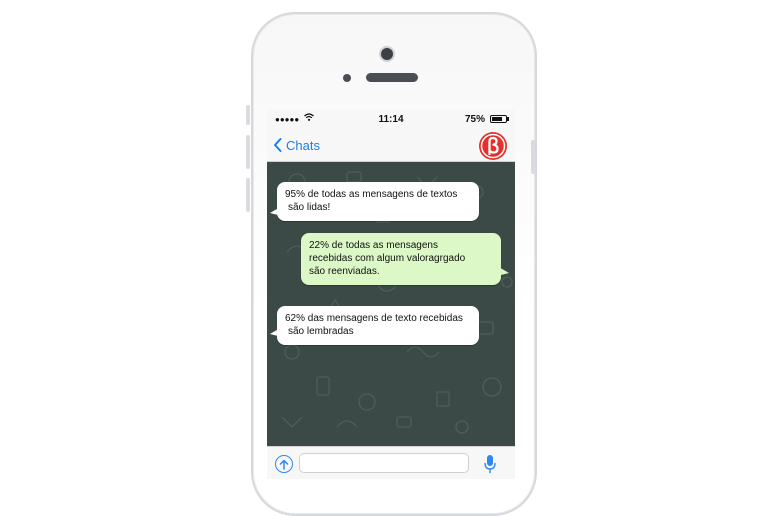 This screenshot has height=516, width=780. I want to click on message-line: são lidas!, so click(309, 207).